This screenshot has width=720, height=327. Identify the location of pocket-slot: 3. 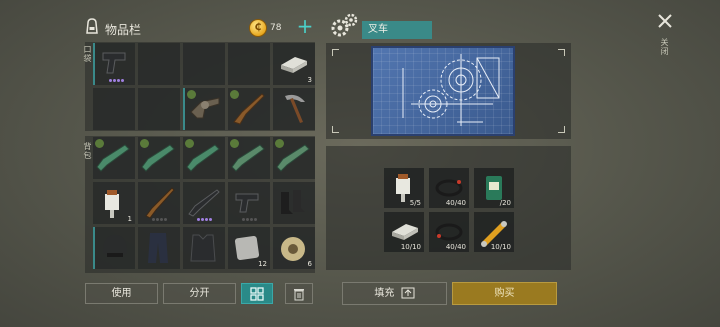
(294, 64).